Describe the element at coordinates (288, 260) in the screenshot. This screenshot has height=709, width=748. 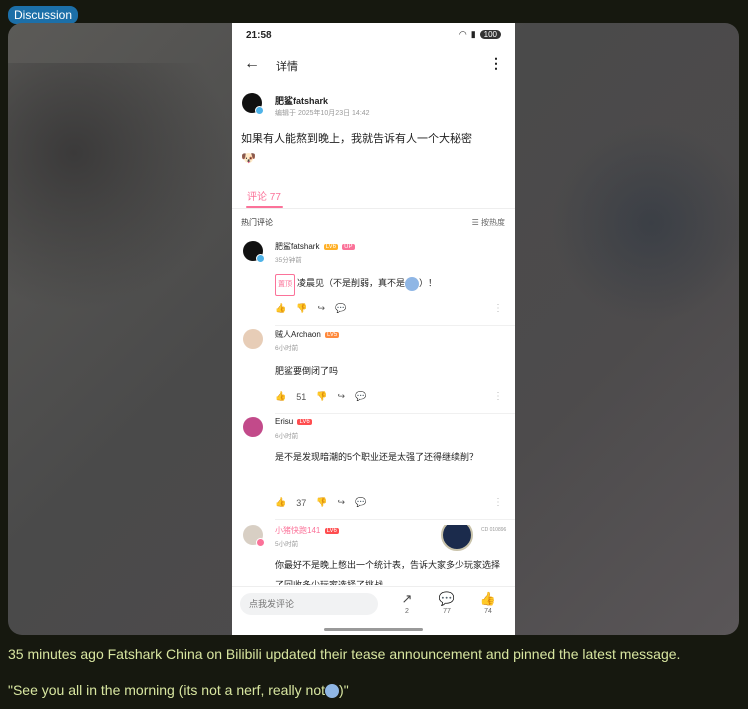
I see `comment-time: 35分钟前` at that location.